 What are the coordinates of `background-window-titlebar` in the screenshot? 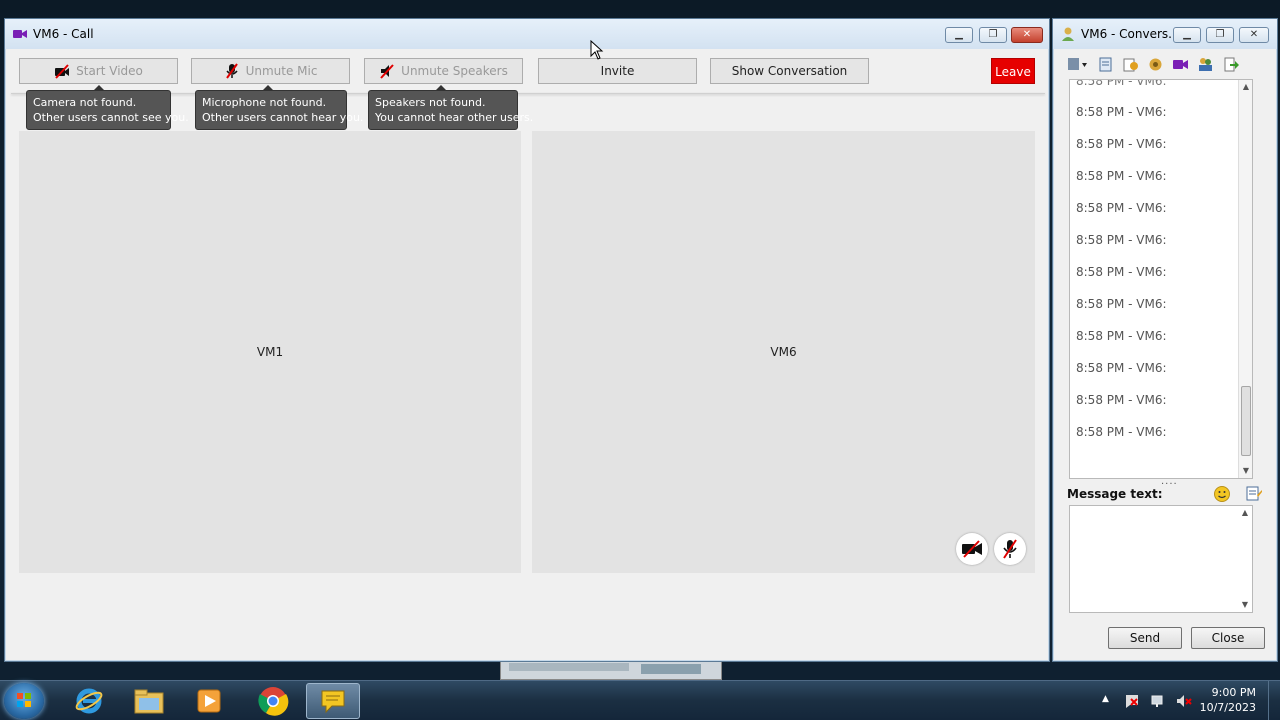 It's located at (569, 667).